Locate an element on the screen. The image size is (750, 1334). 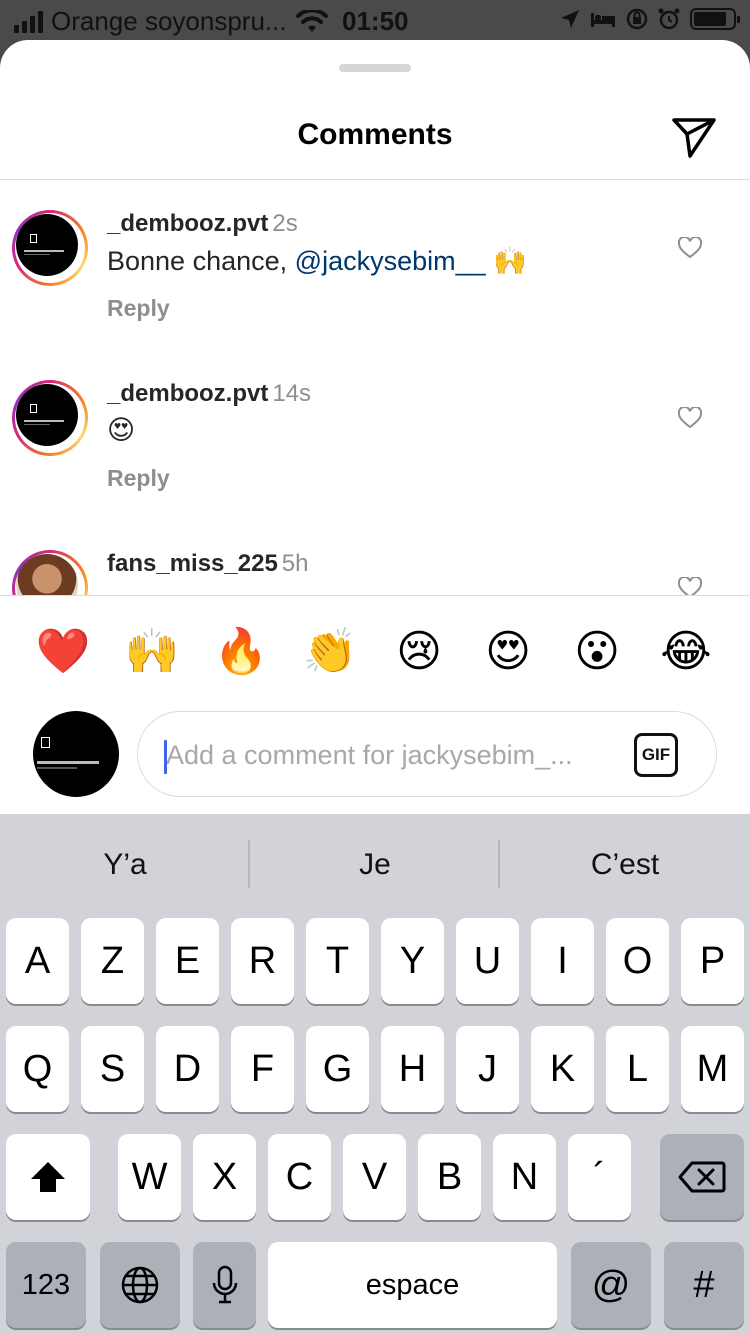
comment-composer: Add a comment for jackysebim_... GIF is located at coordinates (375, 759).